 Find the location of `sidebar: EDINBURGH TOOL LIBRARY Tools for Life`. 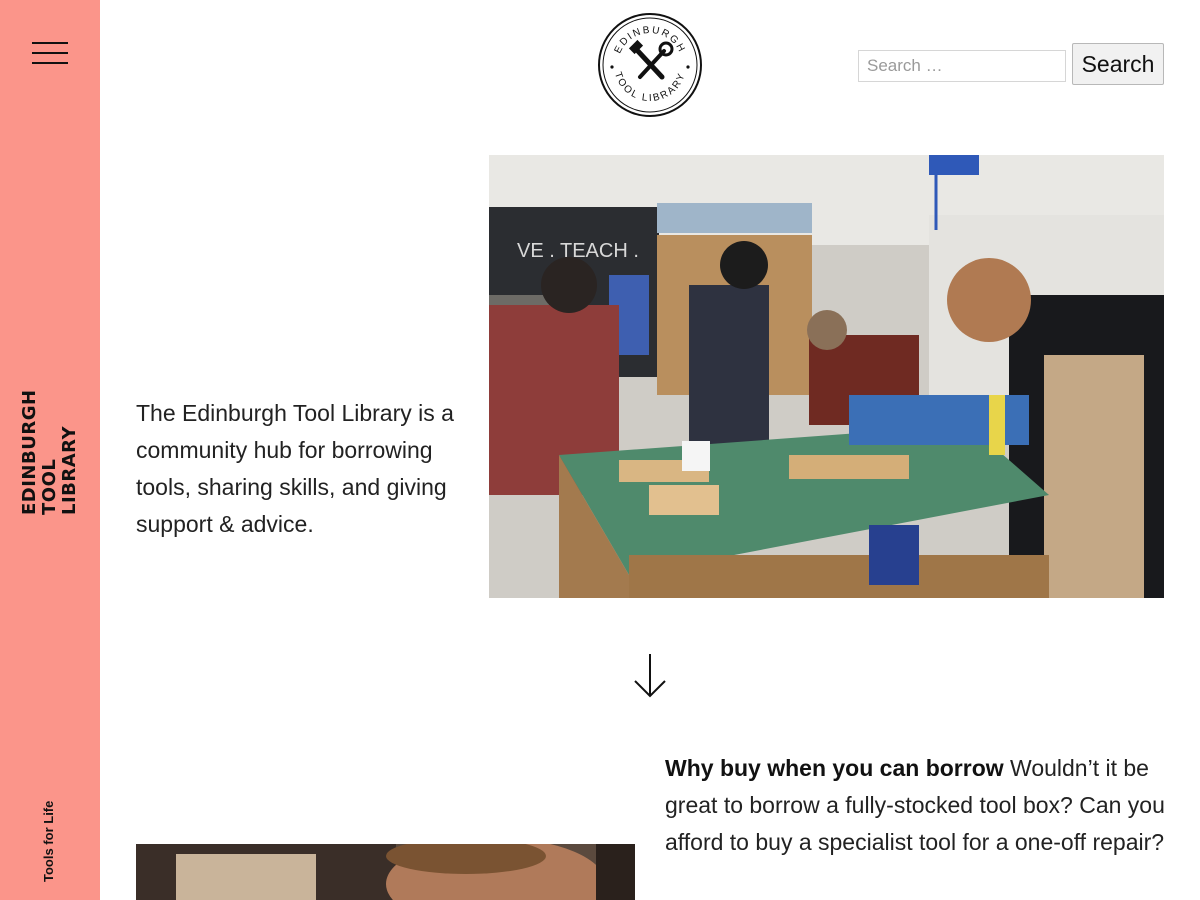

sidebar: EDINBURGH TOOL LIBRARY Tools for Life is located at coordinates (50, 450).